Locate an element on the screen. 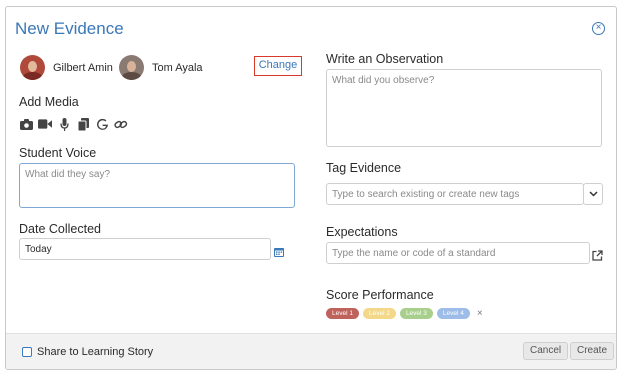 The image size is (624, 377). level-1-badge: Level 1 is located at coordinates (342, 313).